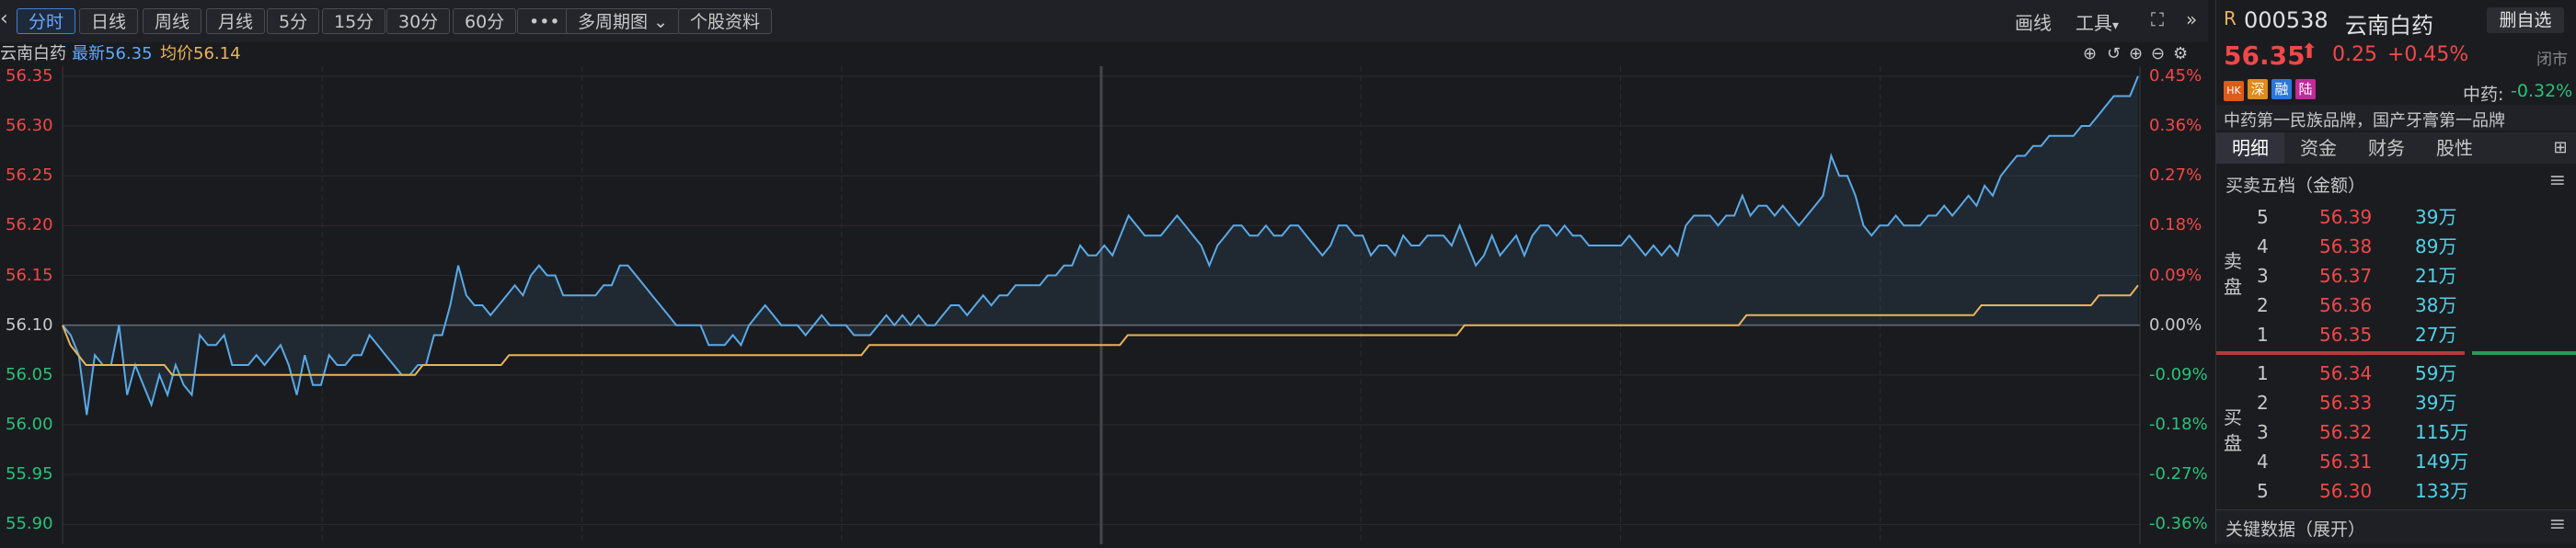 The height and width of the screenshot is (548, 2576). Describe the element at coordinates (2033, 21) in the screenshot. I see `draw-line-button: 画线` at that location.